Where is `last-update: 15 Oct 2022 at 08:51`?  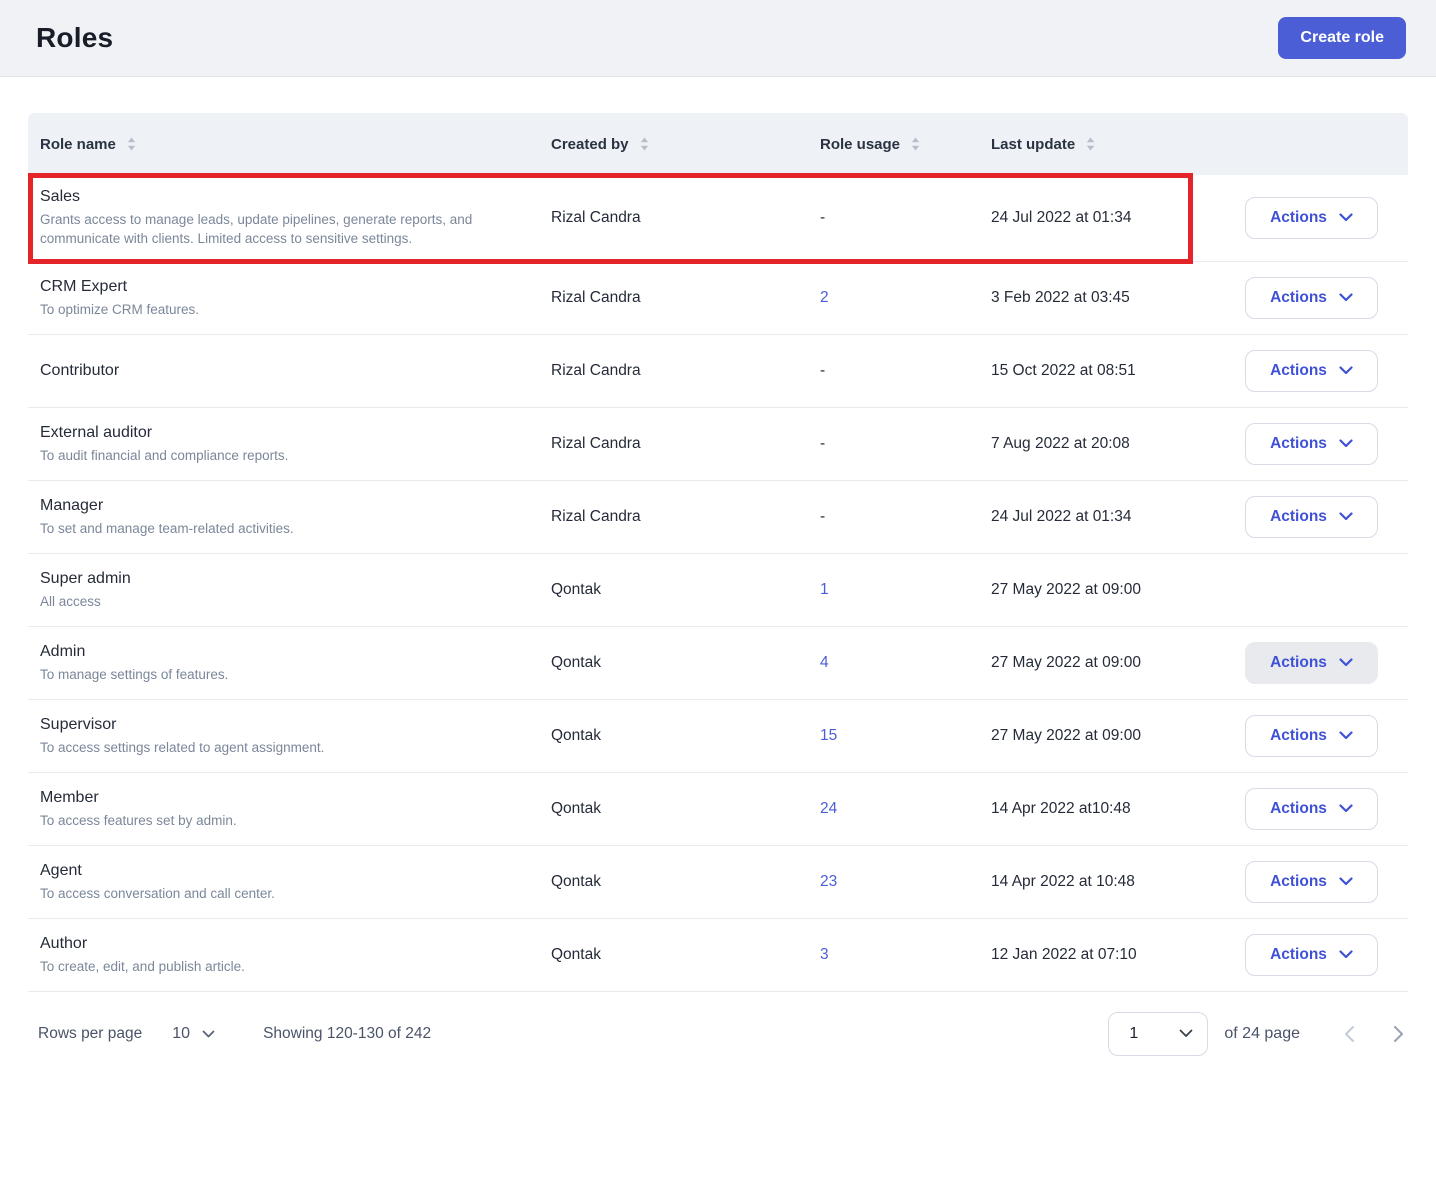
last-update: 15 Oct 2022 at 08:51 is located at coordinates (1063, 370).